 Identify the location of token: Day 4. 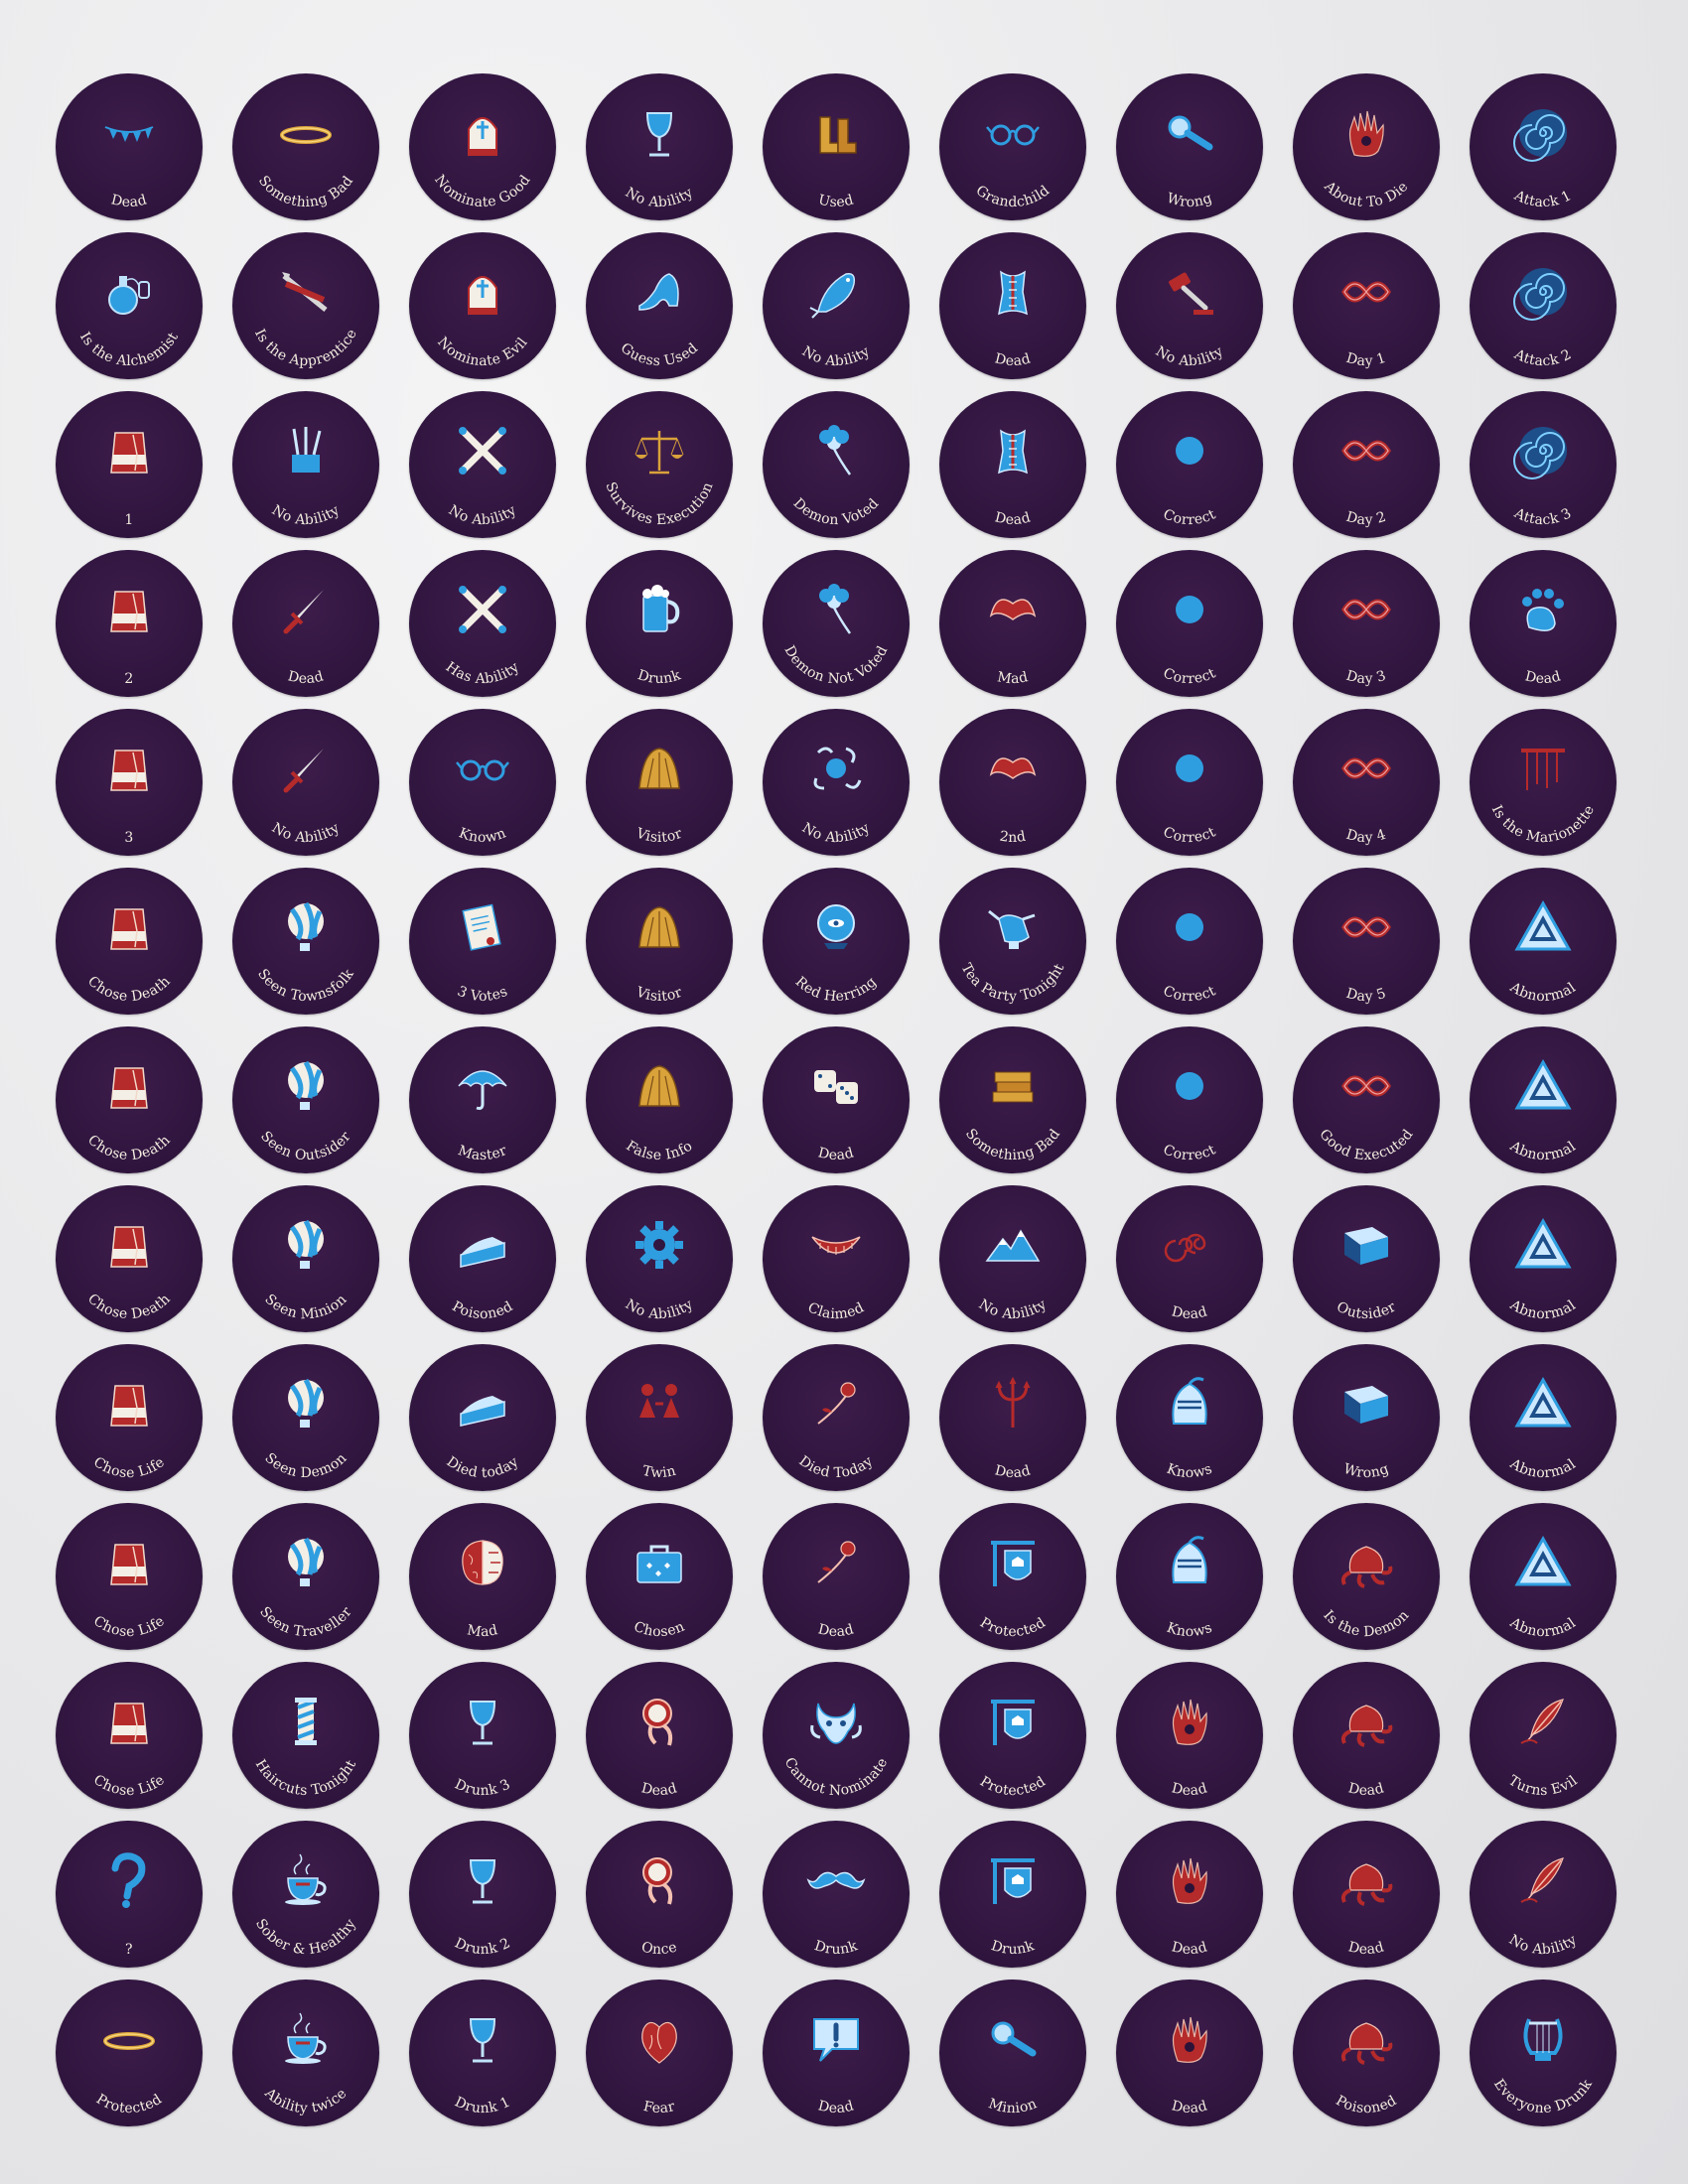
(1366, 782).